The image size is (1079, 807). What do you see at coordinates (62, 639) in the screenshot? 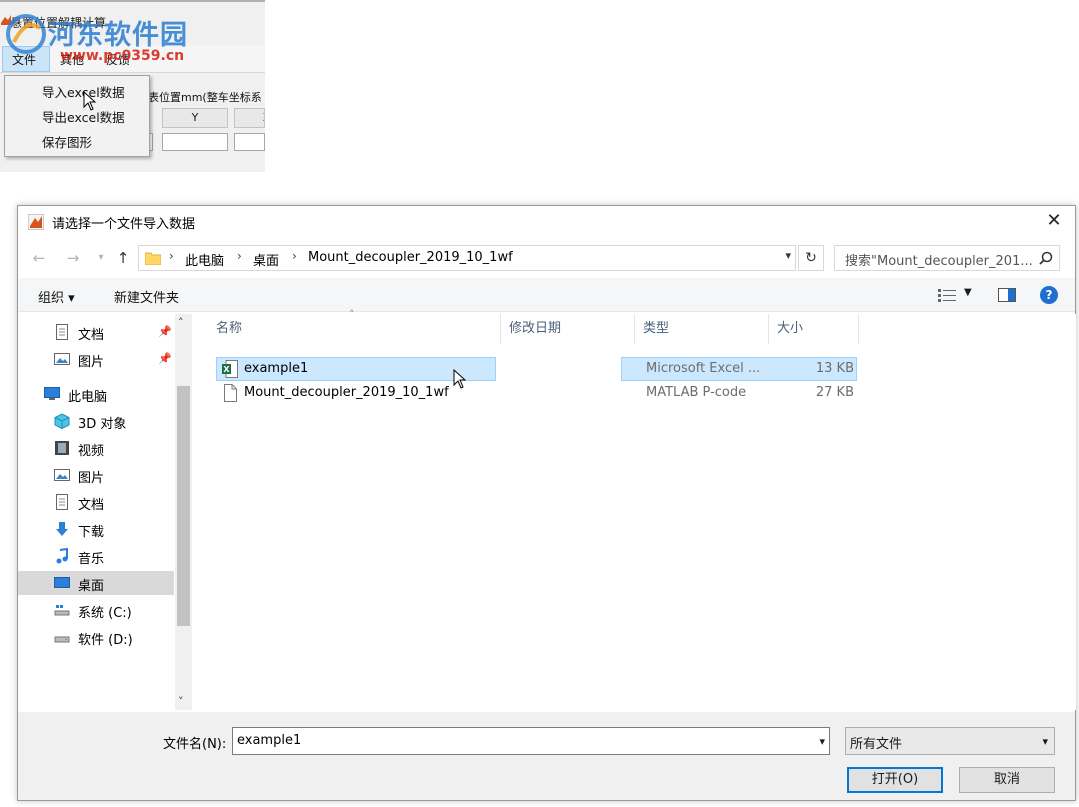
I see `drive-icon` at bounding box center [62, 639].